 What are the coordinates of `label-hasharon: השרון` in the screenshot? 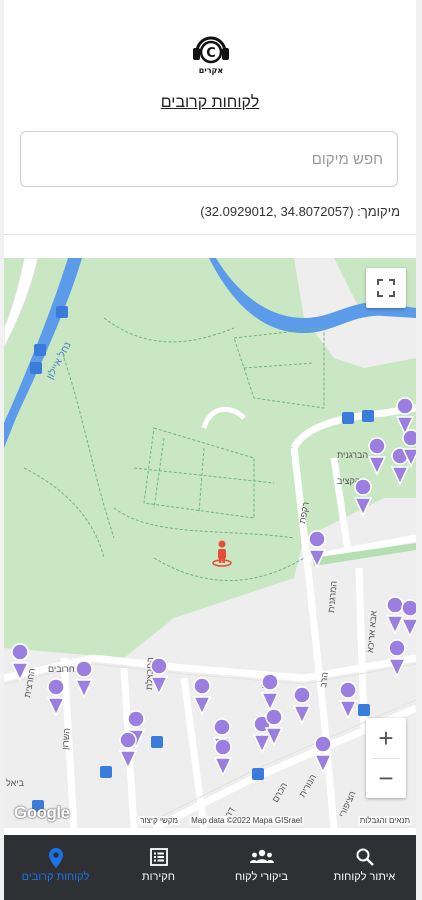 It's located at (66, 739).